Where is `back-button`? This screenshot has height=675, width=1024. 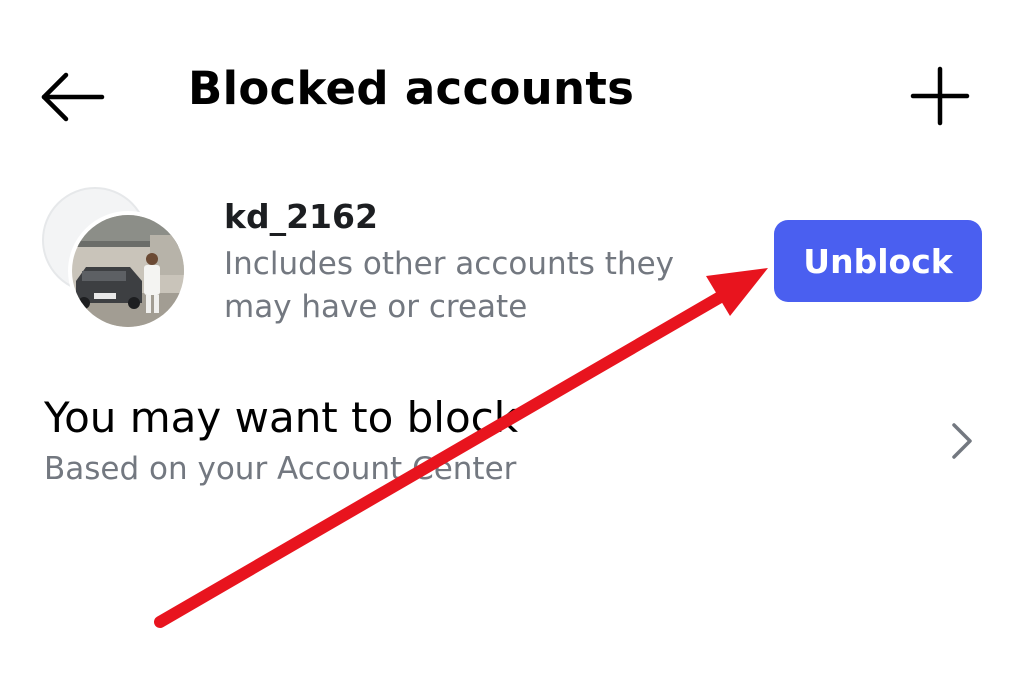 back-button is located at coordinates (73, 97).